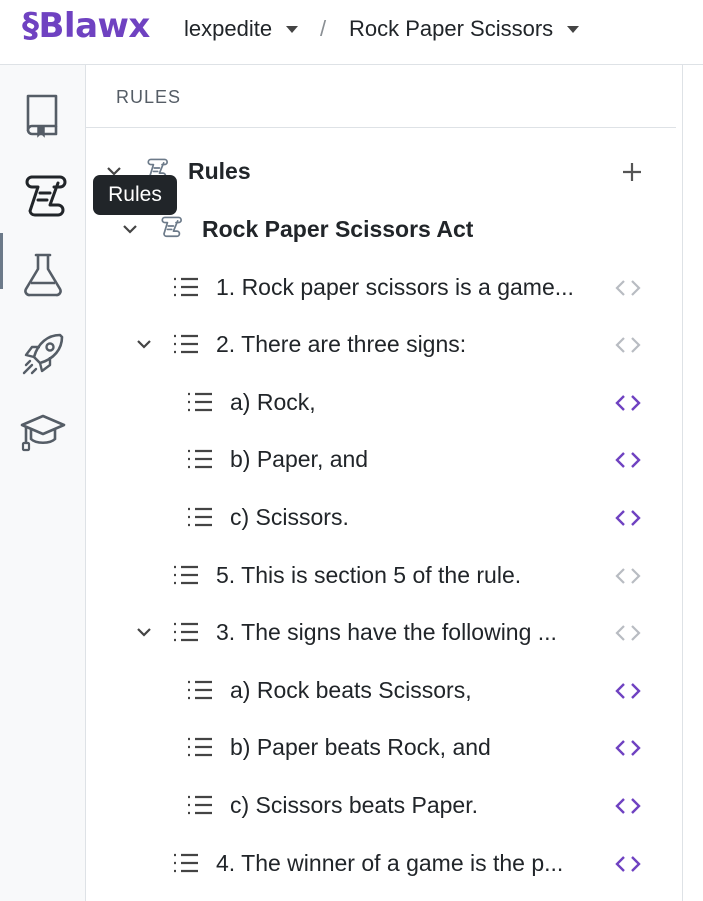 The height and width of the screenshot is (901, 703). I want to click on workspace-dropdown: lexpedite, so click(241, 29).